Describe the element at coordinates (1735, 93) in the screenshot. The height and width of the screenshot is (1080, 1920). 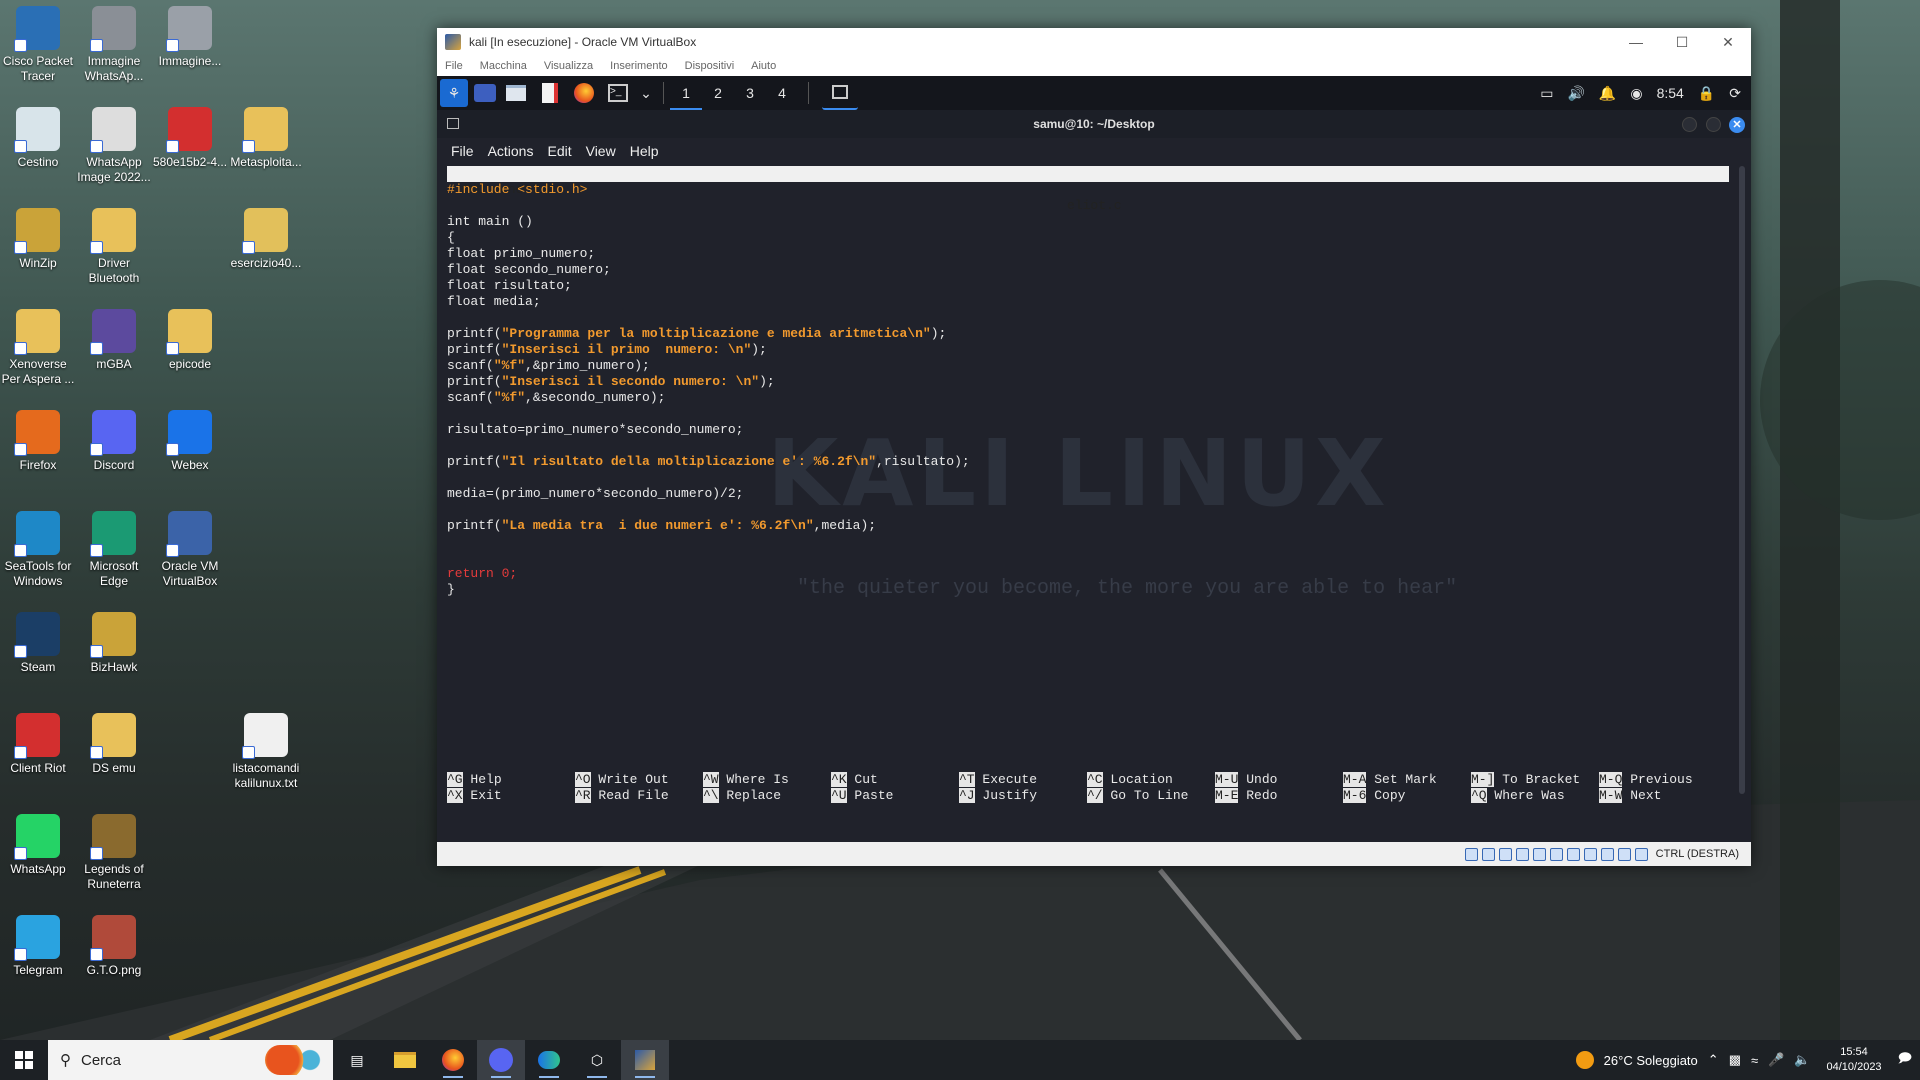
I see `logout-icon: ⟳` at that location.